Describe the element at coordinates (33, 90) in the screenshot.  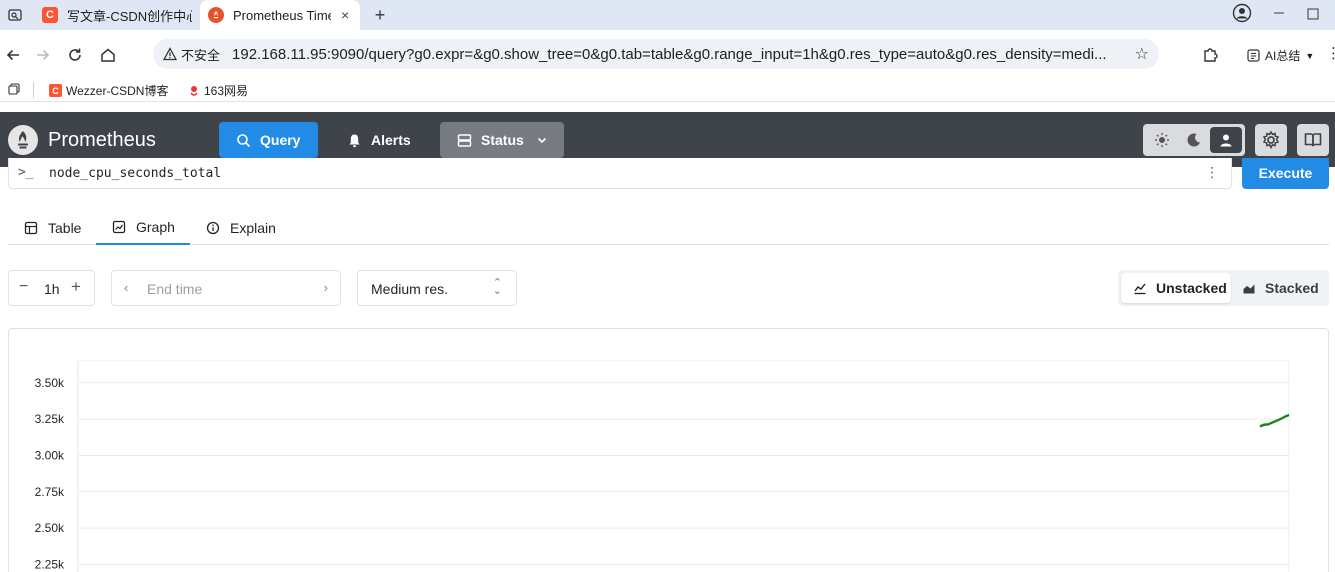
I see `bookmark-divider` at that location.